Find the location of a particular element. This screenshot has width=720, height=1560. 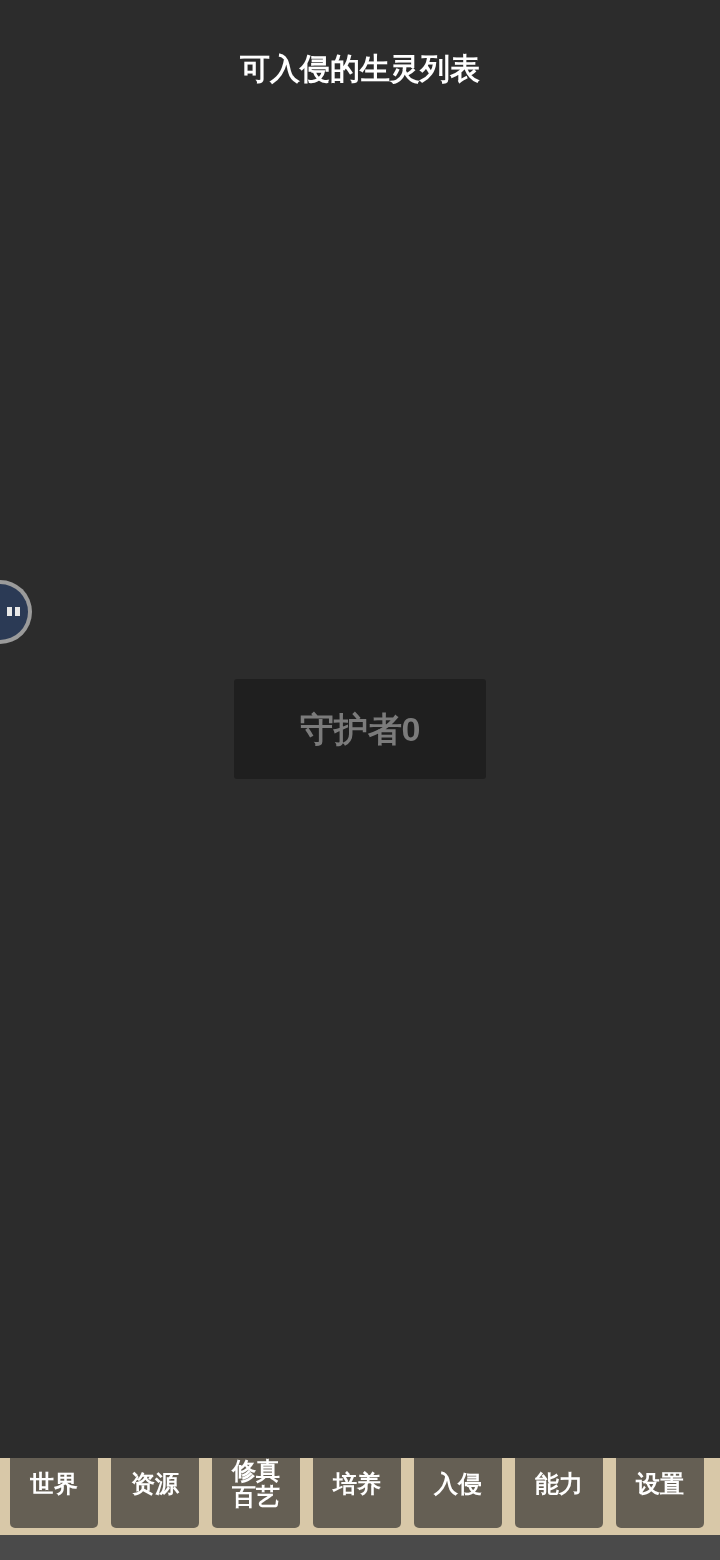

tab-button: 资源 is located at coordinates (155, 1493).